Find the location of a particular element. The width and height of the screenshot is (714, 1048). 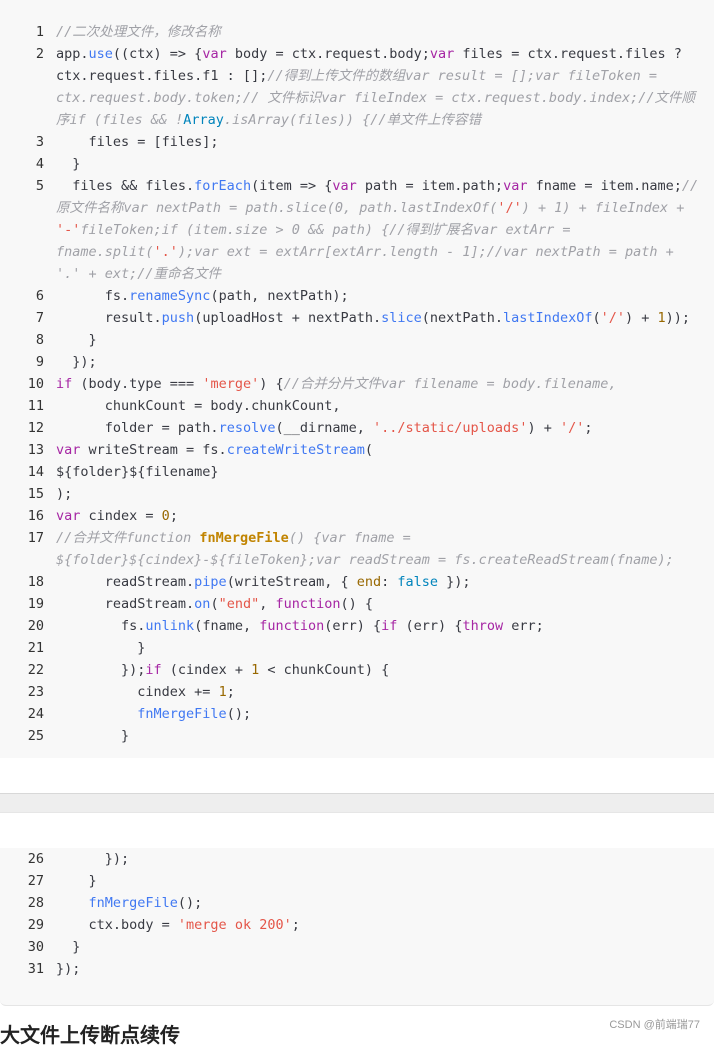

code-line: fnMergeFile(); is located at coordinates (381, 714).